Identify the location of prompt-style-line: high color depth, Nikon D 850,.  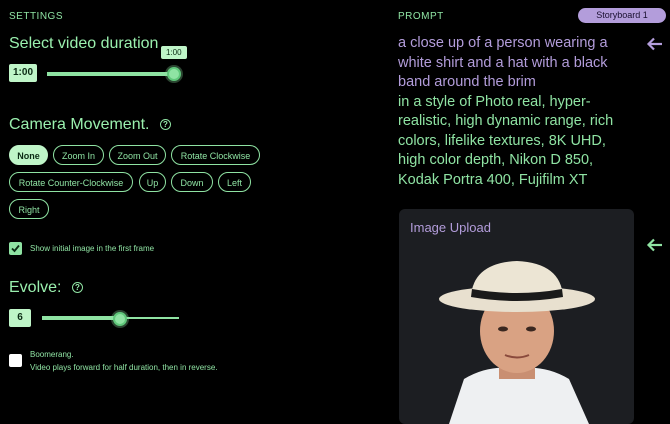
(496, 160).